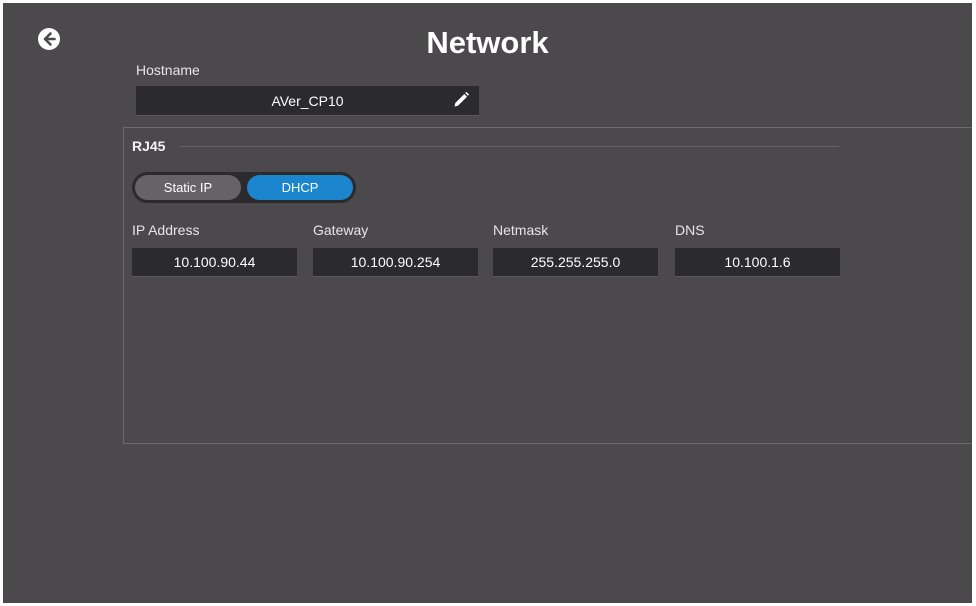 The image size is (976, 606). What do you see at coordinates (690, 230) in the screenshot?
I see `dns-label: DNS` at bounding box center [690, 230].